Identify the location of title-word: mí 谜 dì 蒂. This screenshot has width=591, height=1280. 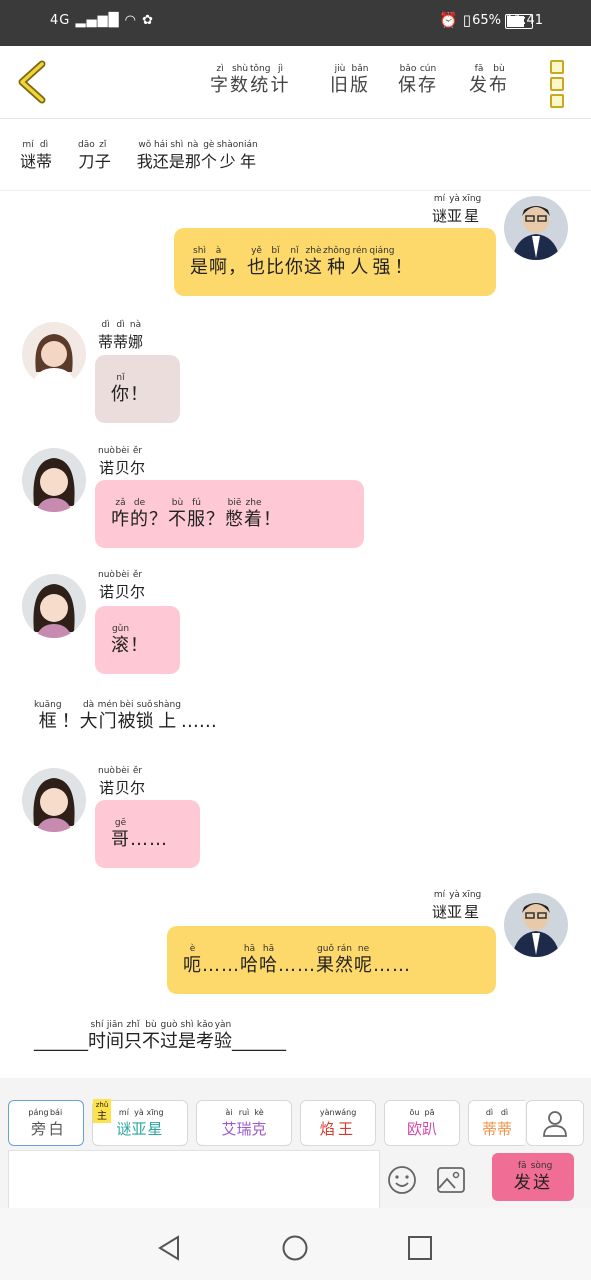
(36, 156).